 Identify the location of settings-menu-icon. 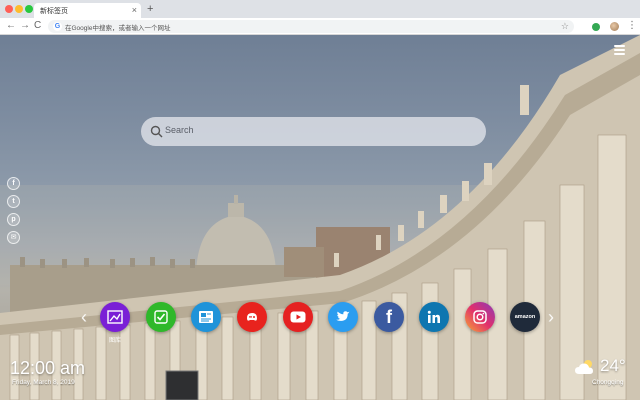
(619, 50).